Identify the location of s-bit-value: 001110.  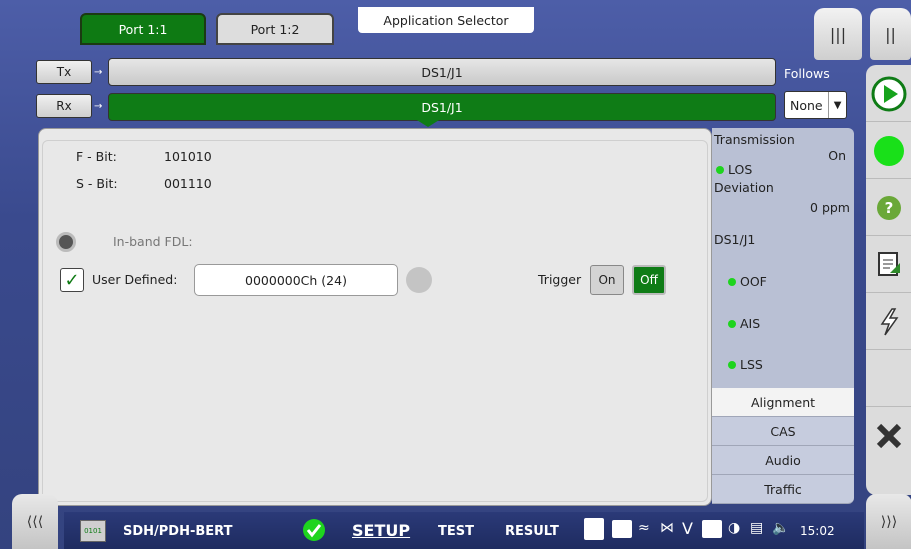
(188, 183).